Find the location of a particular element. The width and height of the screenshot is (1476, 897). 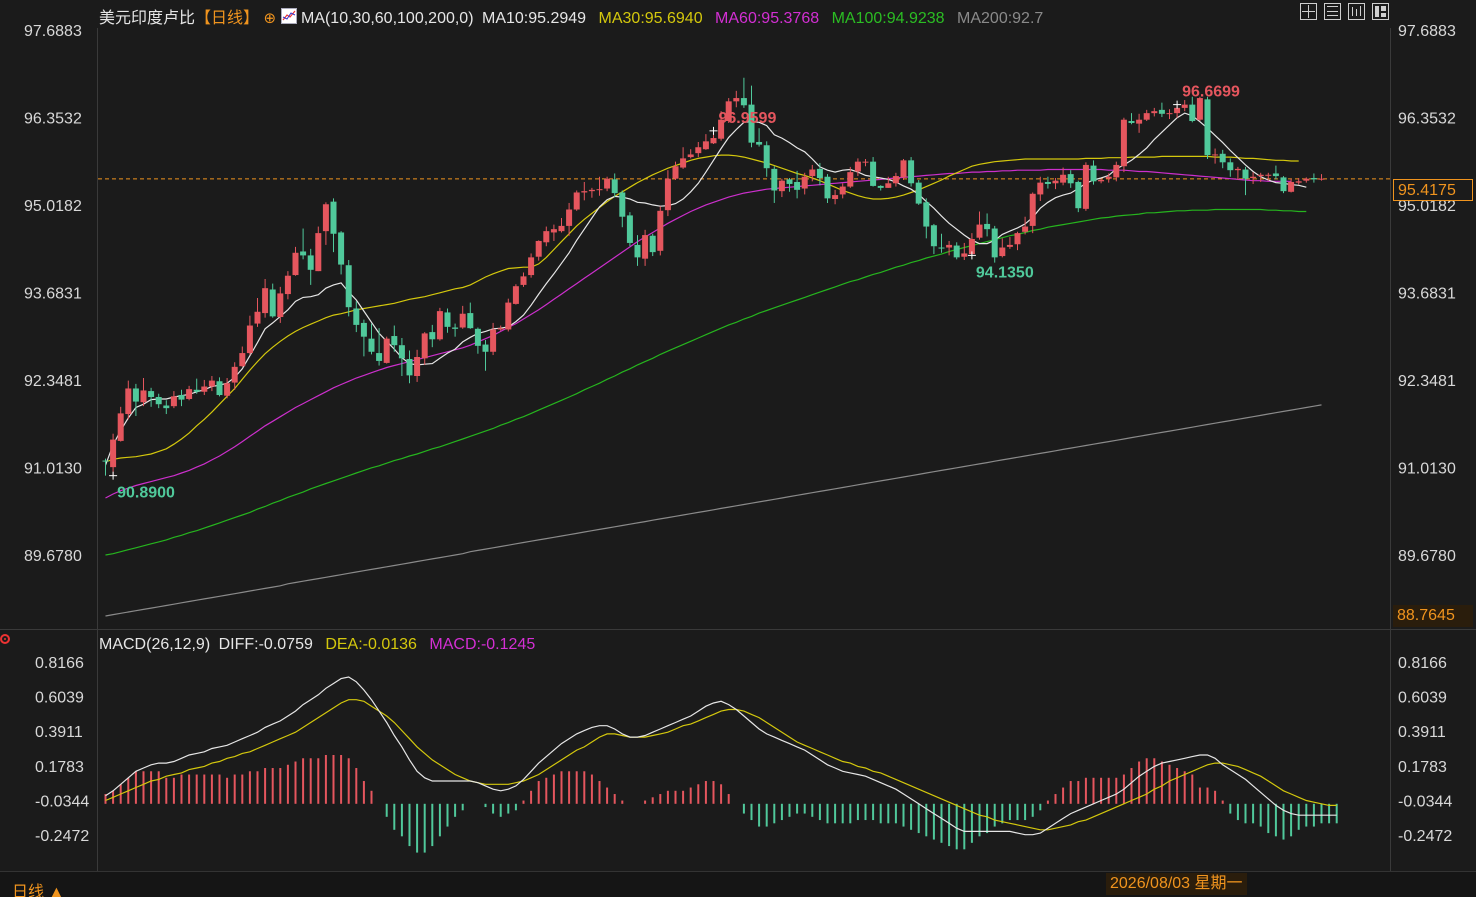

indicator-chart-icon is located at coordinates (288, 16).